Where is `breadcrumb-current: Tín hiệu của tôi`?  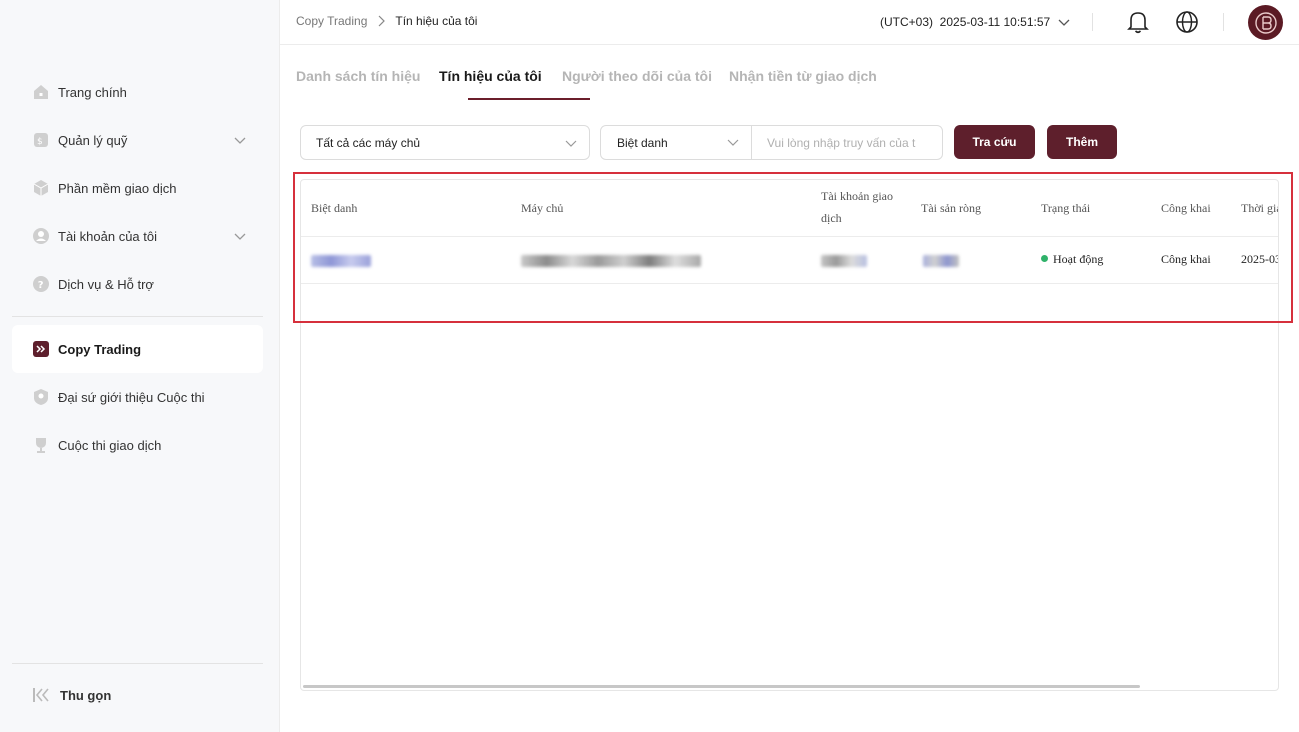 breadcrumb-current: Tín hiệu của tôi is located at coordinates (436, 21).